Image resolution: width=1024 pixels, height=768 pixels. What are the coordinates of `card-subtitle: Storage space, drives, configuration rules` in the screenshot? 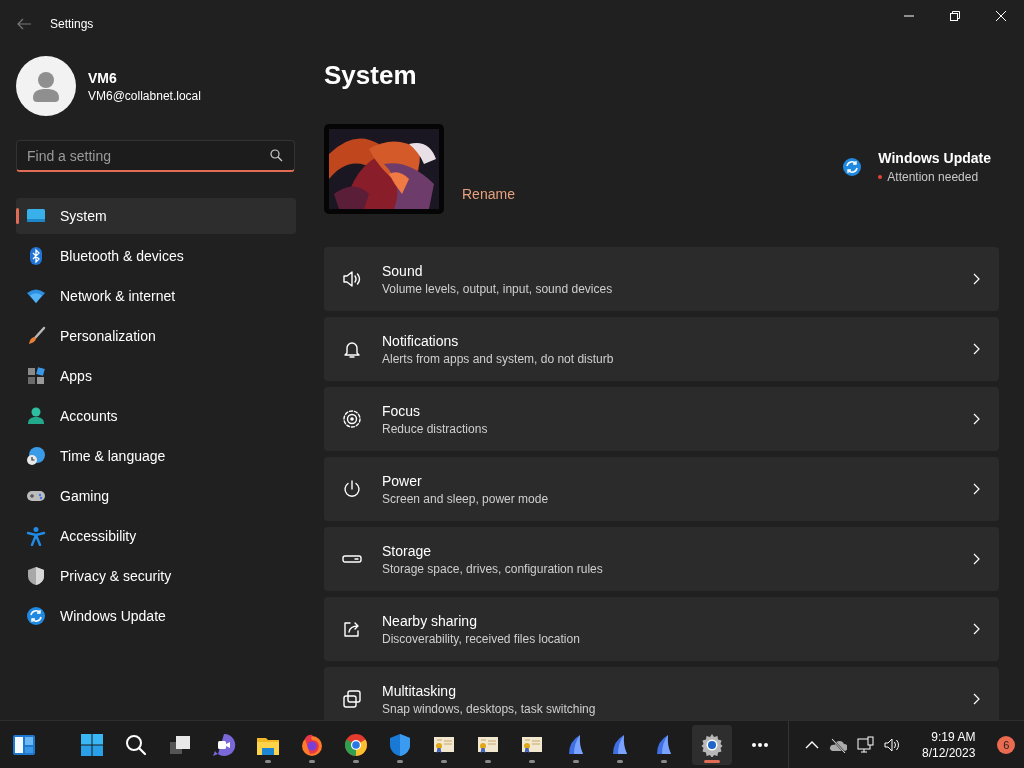 It's located at (493, 568).